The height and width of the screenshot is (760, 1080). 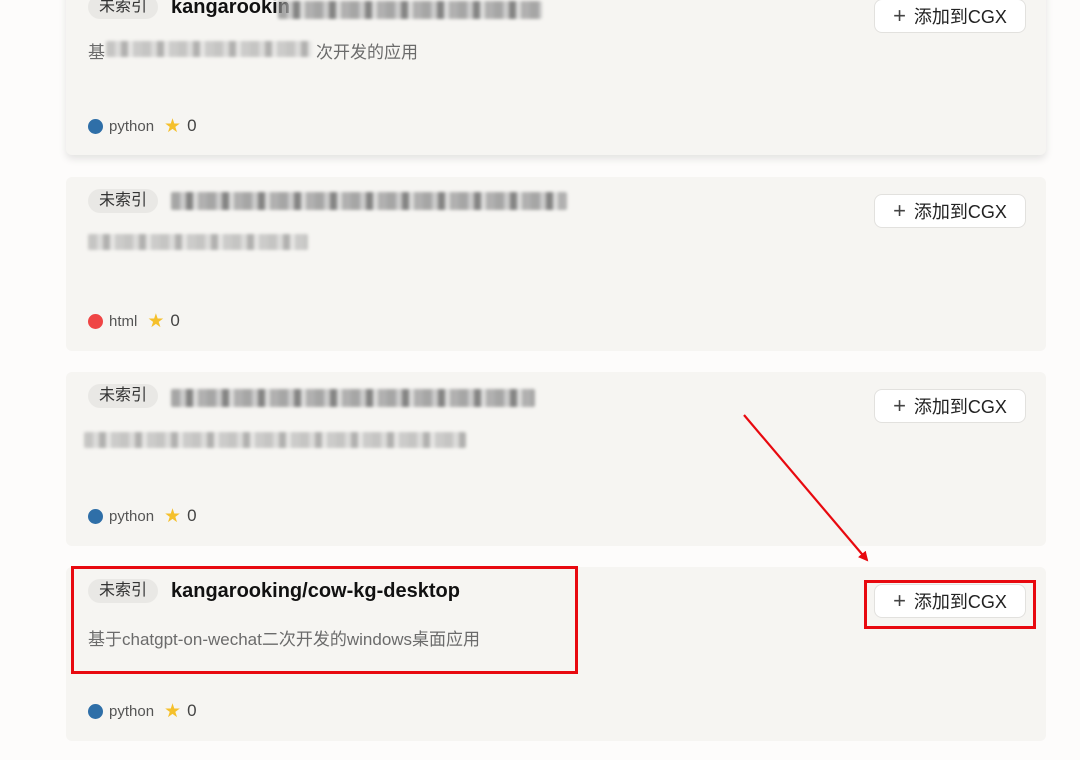 What do you see at coordinates (324, 620) in the screenshot?
I see `annotation-highlight-repo-info` at bounding box center [324, 620].